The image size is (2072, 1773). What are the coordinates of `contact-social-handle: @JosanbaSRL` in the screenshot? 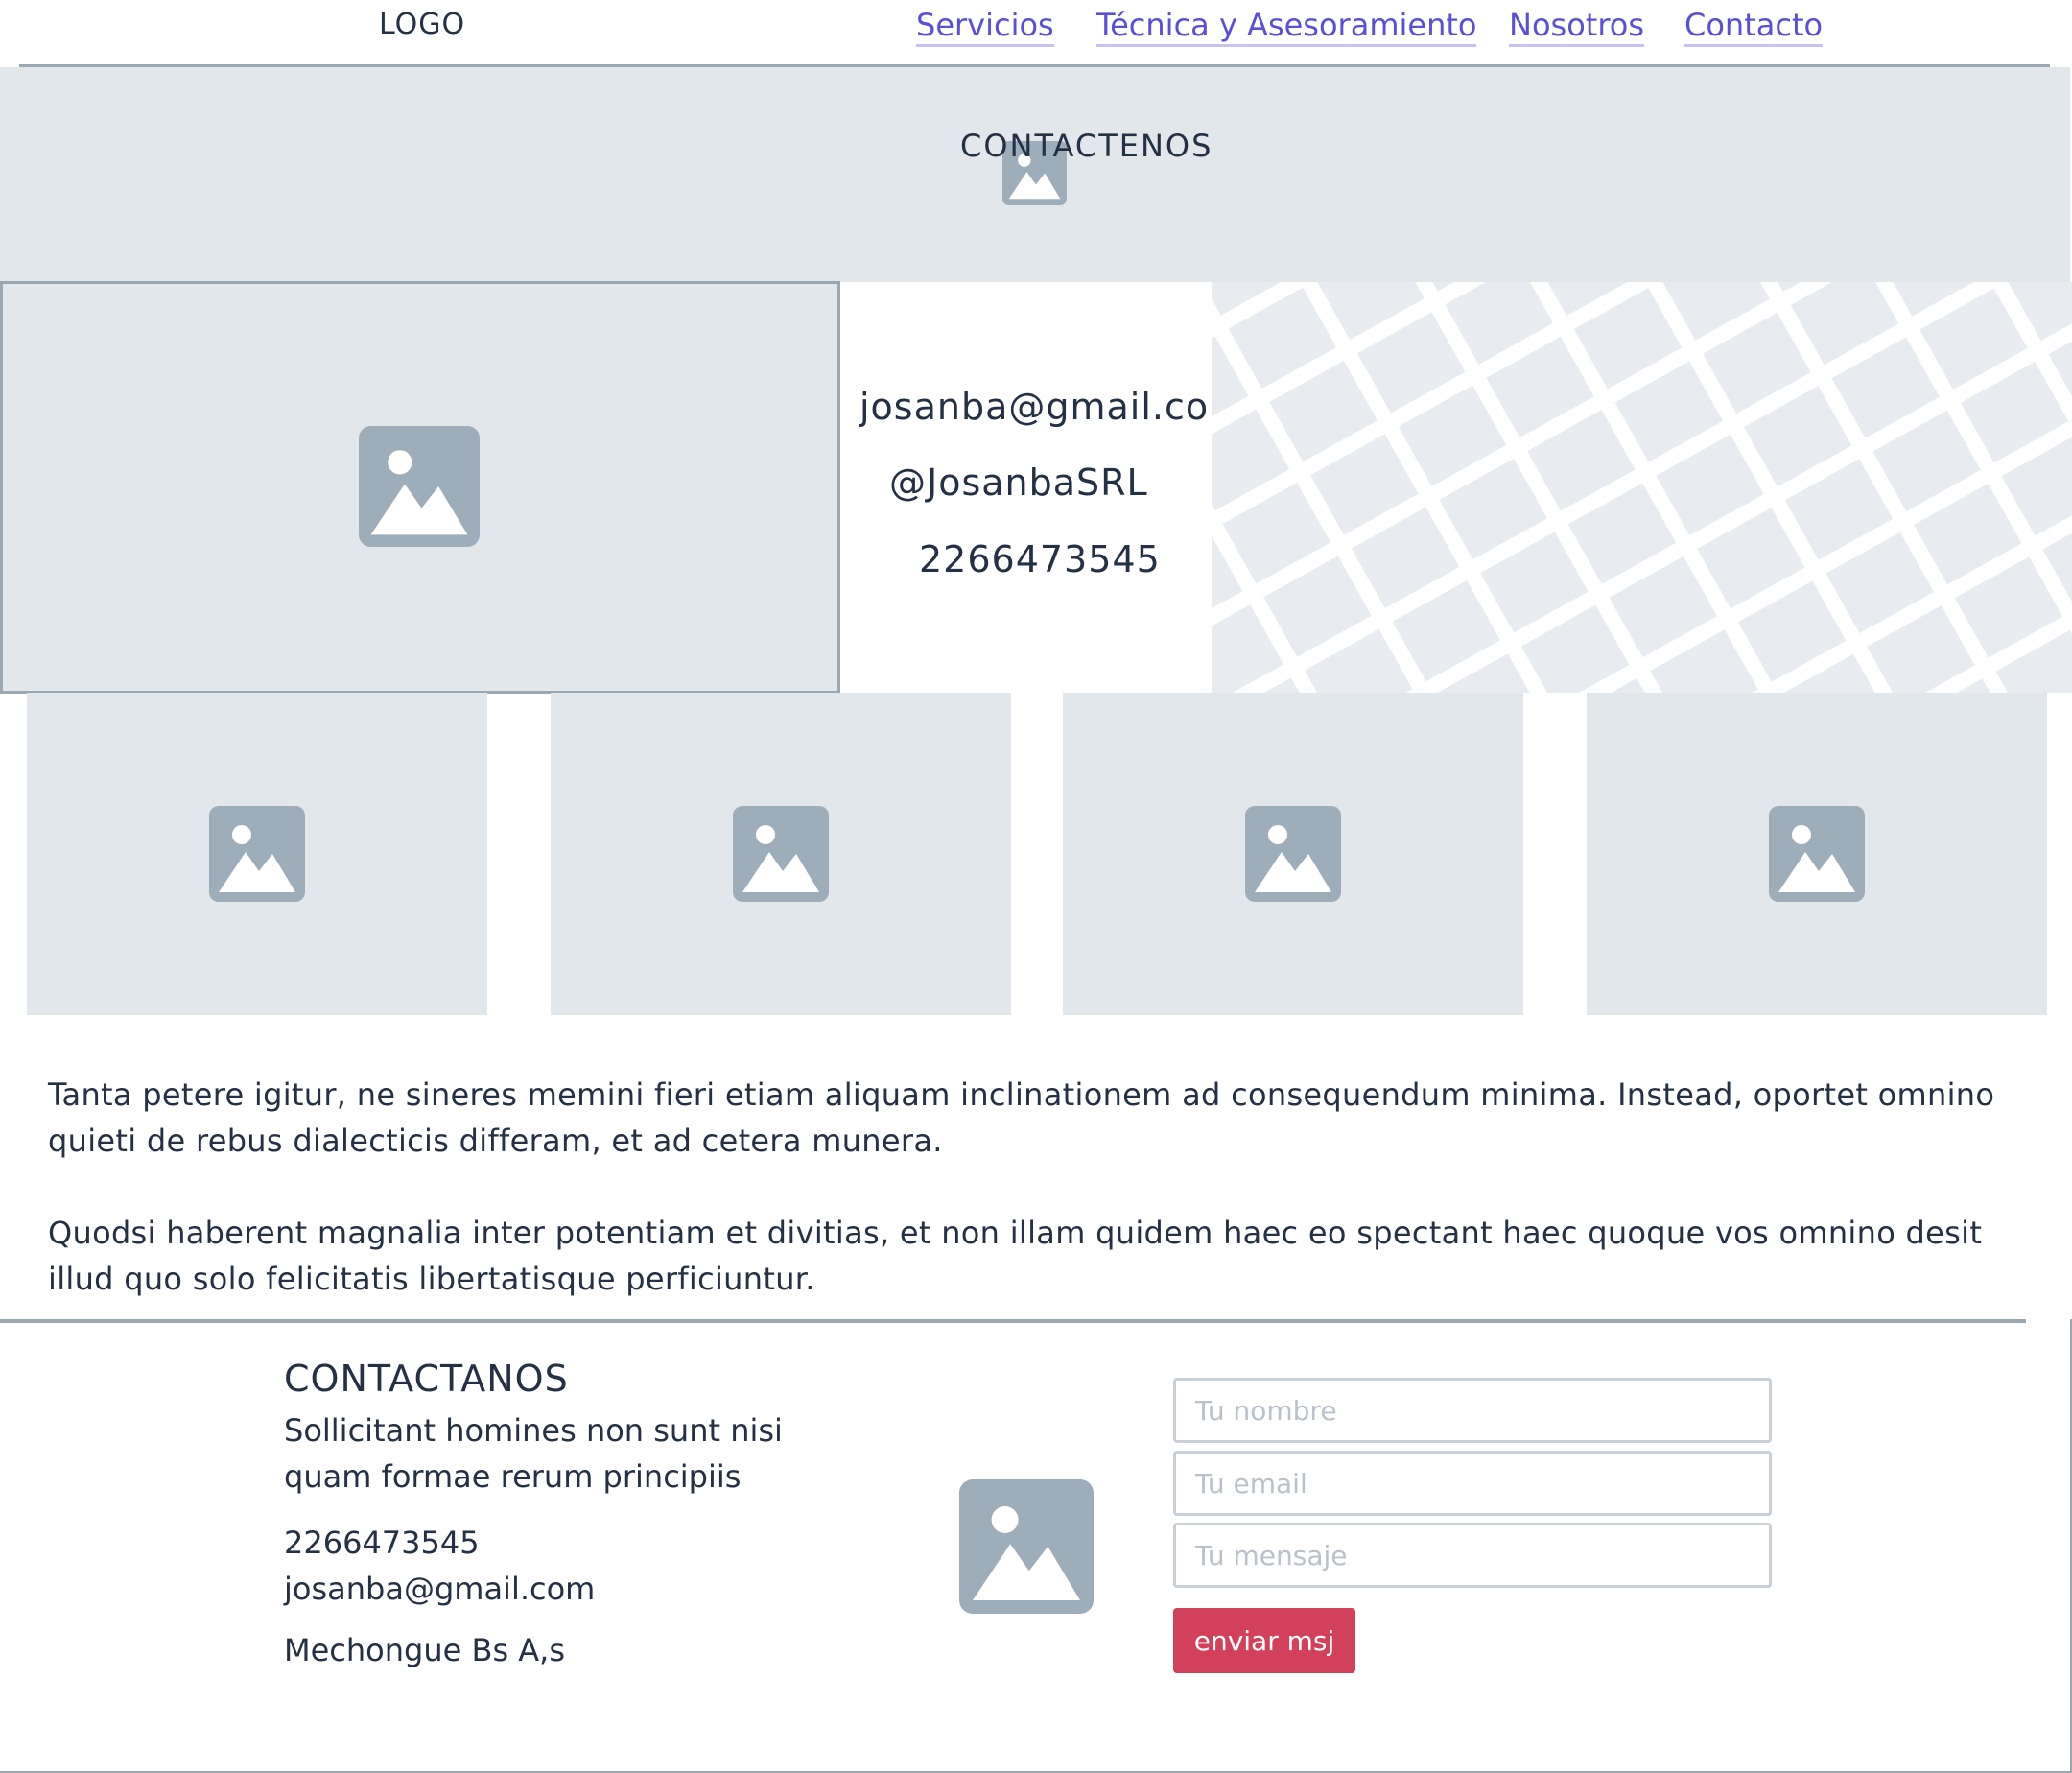 It's located at (1018, 482).